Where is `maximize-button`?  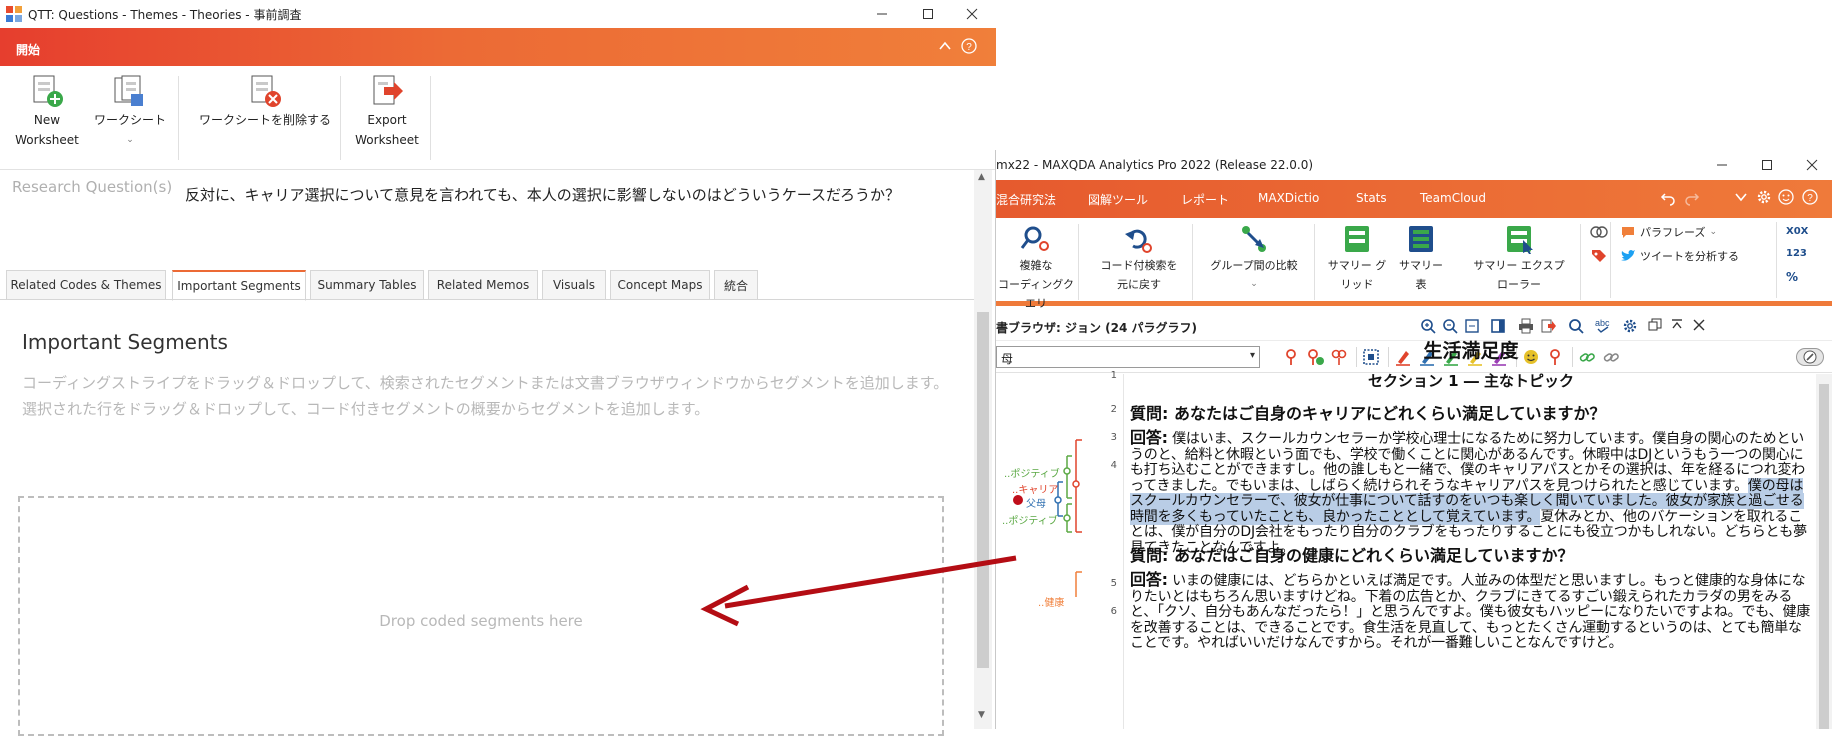
maximize-button is located at coordinates (928, 14).